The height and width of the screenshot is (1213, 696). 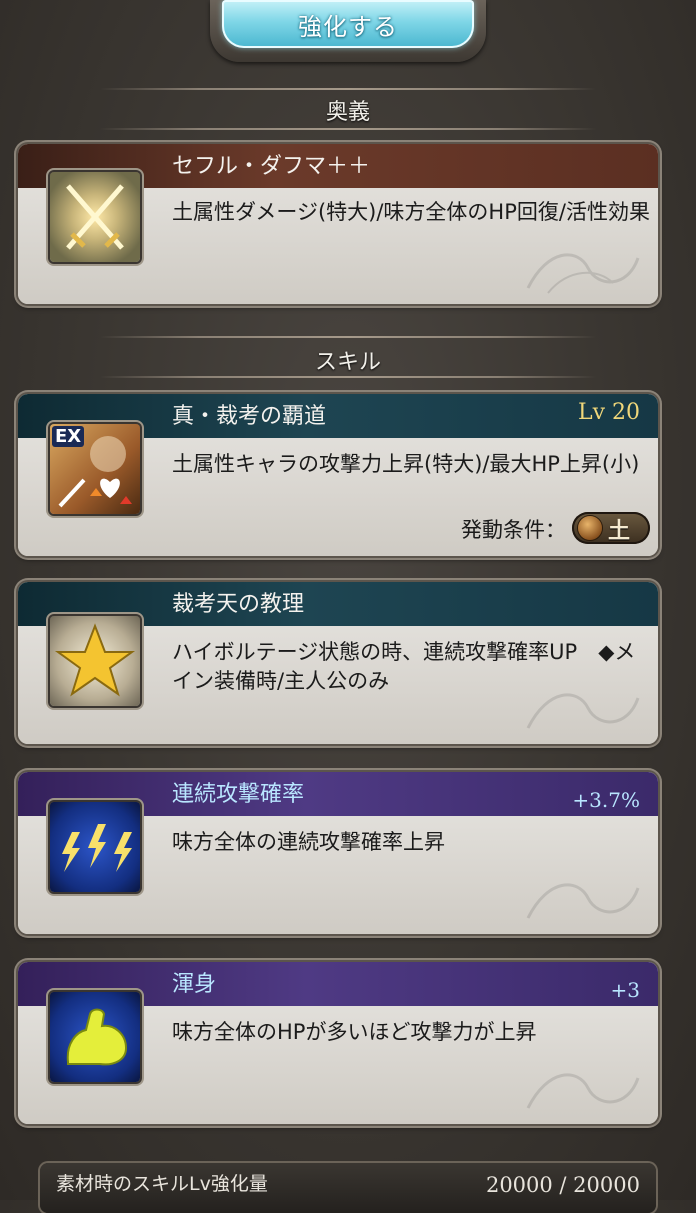 What do you see at coordinates (162, 1184) in the screenshot?
I see `material-skill-level-label: 素材時のスキルLv強化量` at bounding box center [162, 1184].